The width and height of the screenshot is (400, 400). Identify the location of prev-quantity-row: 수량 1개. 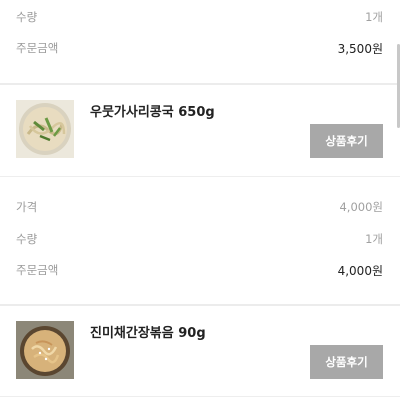
(199, 17).